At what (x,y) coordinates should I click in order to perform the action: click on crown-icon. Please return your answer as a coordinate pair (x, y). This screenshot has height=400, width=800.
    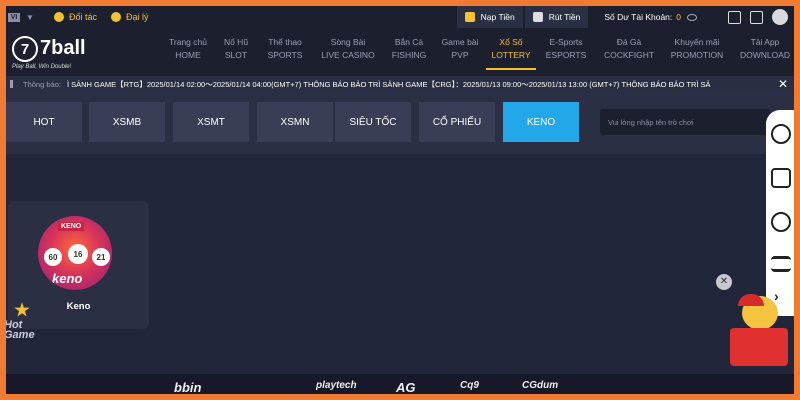
    Looking at the image, I should click on (116, 17).